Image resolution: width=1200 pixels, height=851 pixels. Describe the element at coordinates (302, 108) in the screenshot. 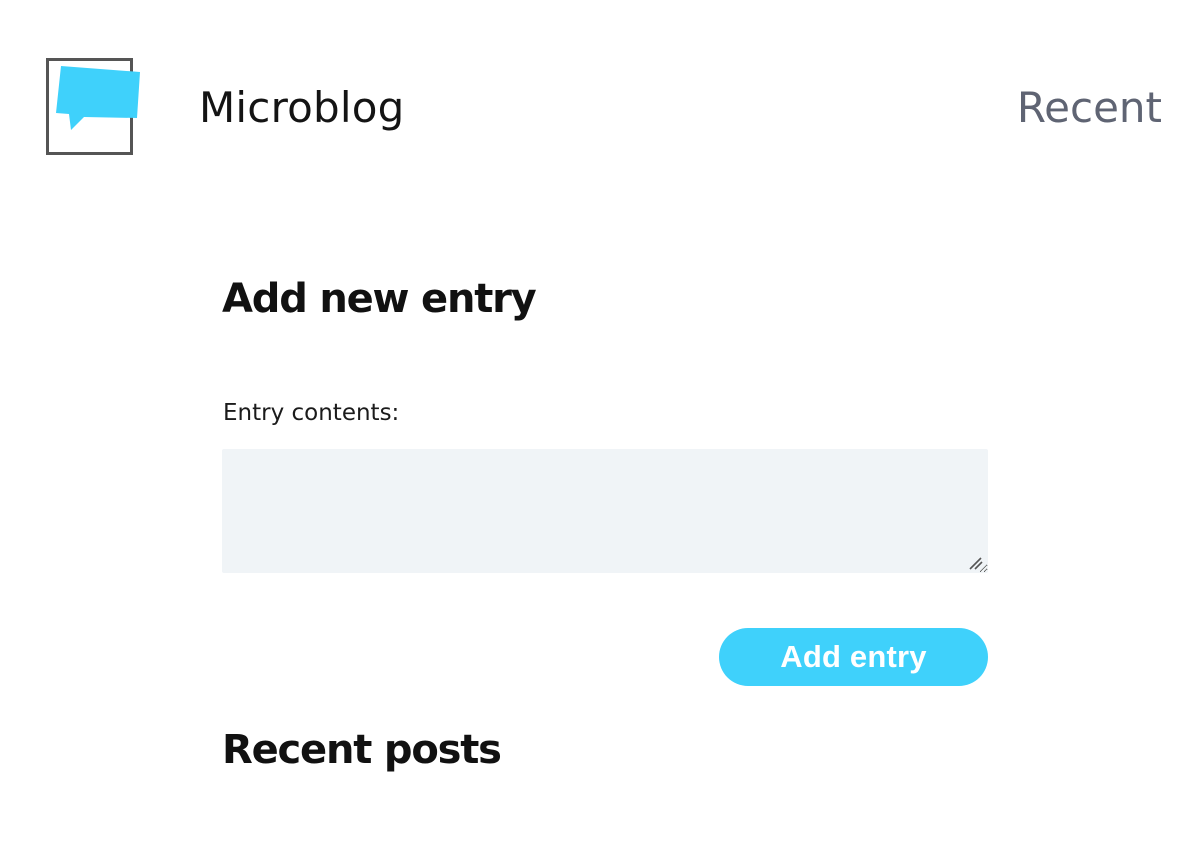

I see `brand-title: Microblog` at that location.